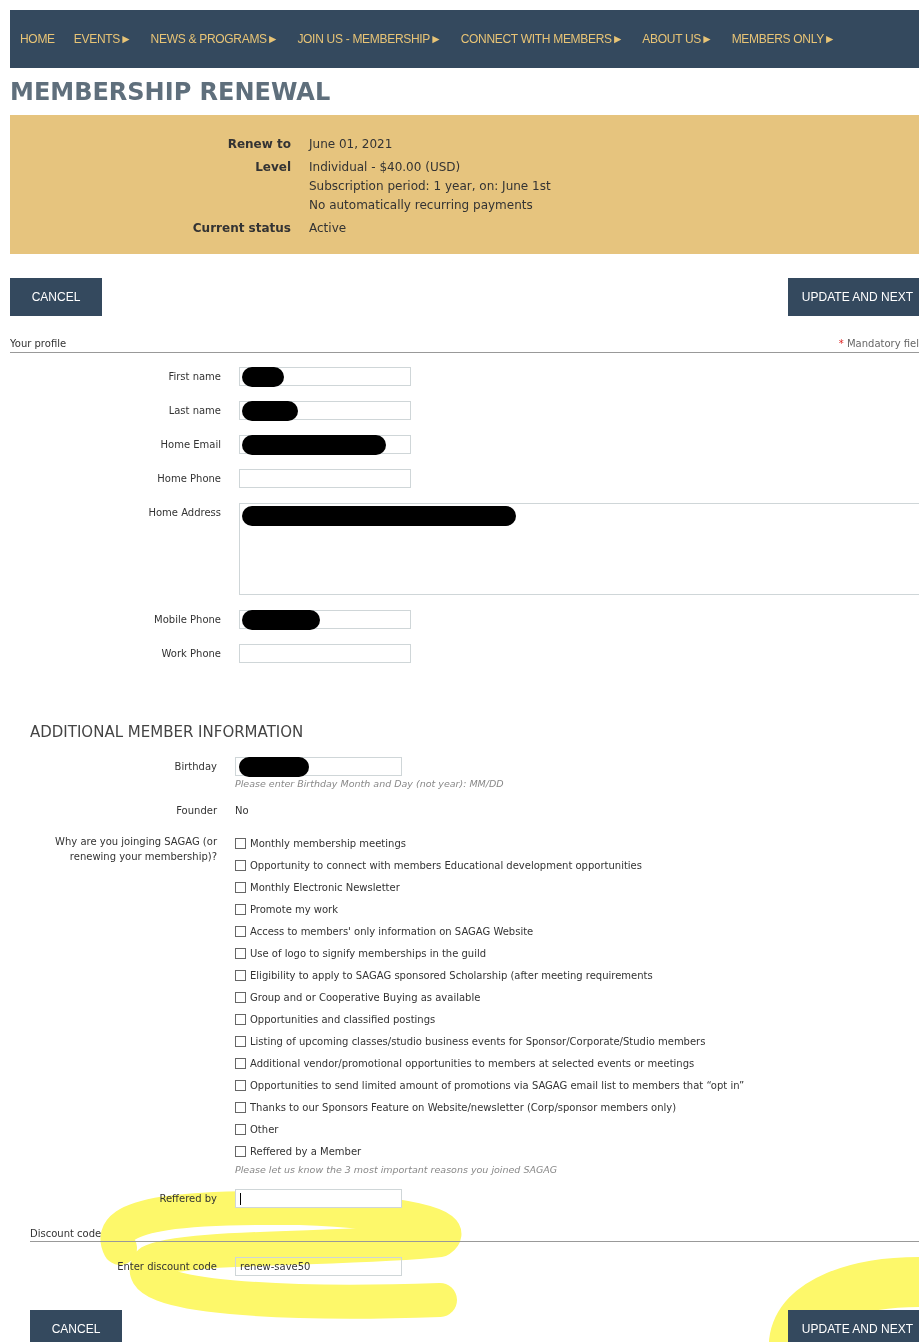  What do you see at coordinates (369, 39) in the screenshot?
I see `nav-link: JOIN US - MEMBERSHIP►` at bounding box center [369, 39].